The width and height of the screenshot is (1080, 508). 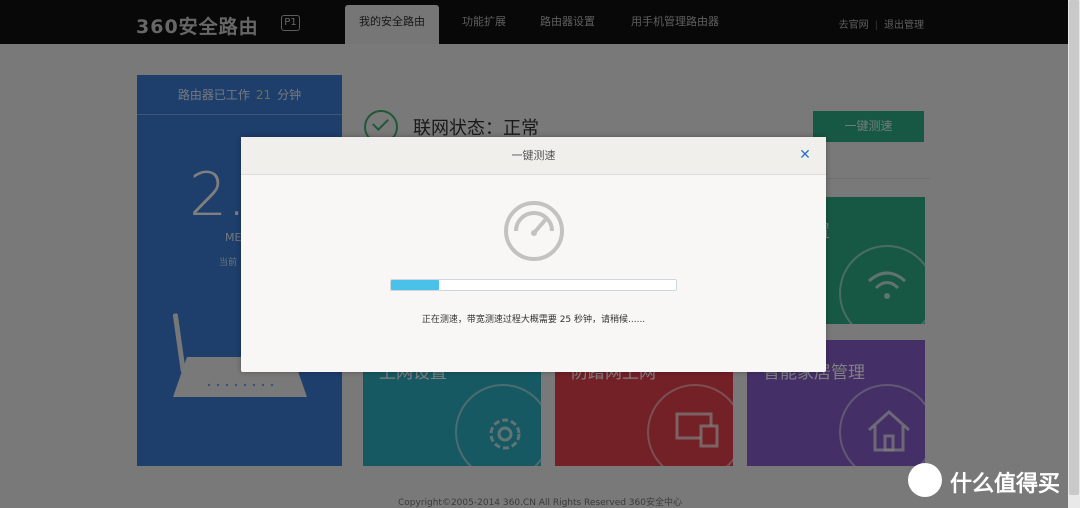 I want to click on progress-bar, so click(x=533, y=285).